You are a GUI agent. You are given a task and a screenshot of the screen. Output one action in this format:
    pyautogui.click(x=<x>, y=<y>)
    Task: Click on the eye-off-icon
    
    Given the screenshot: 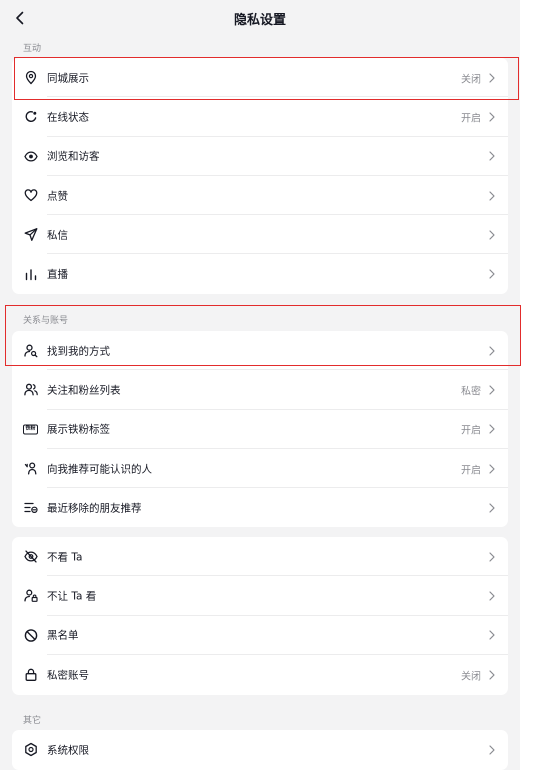 What is the action you would take?
    pyautogui.click(x=30, y=556)
    